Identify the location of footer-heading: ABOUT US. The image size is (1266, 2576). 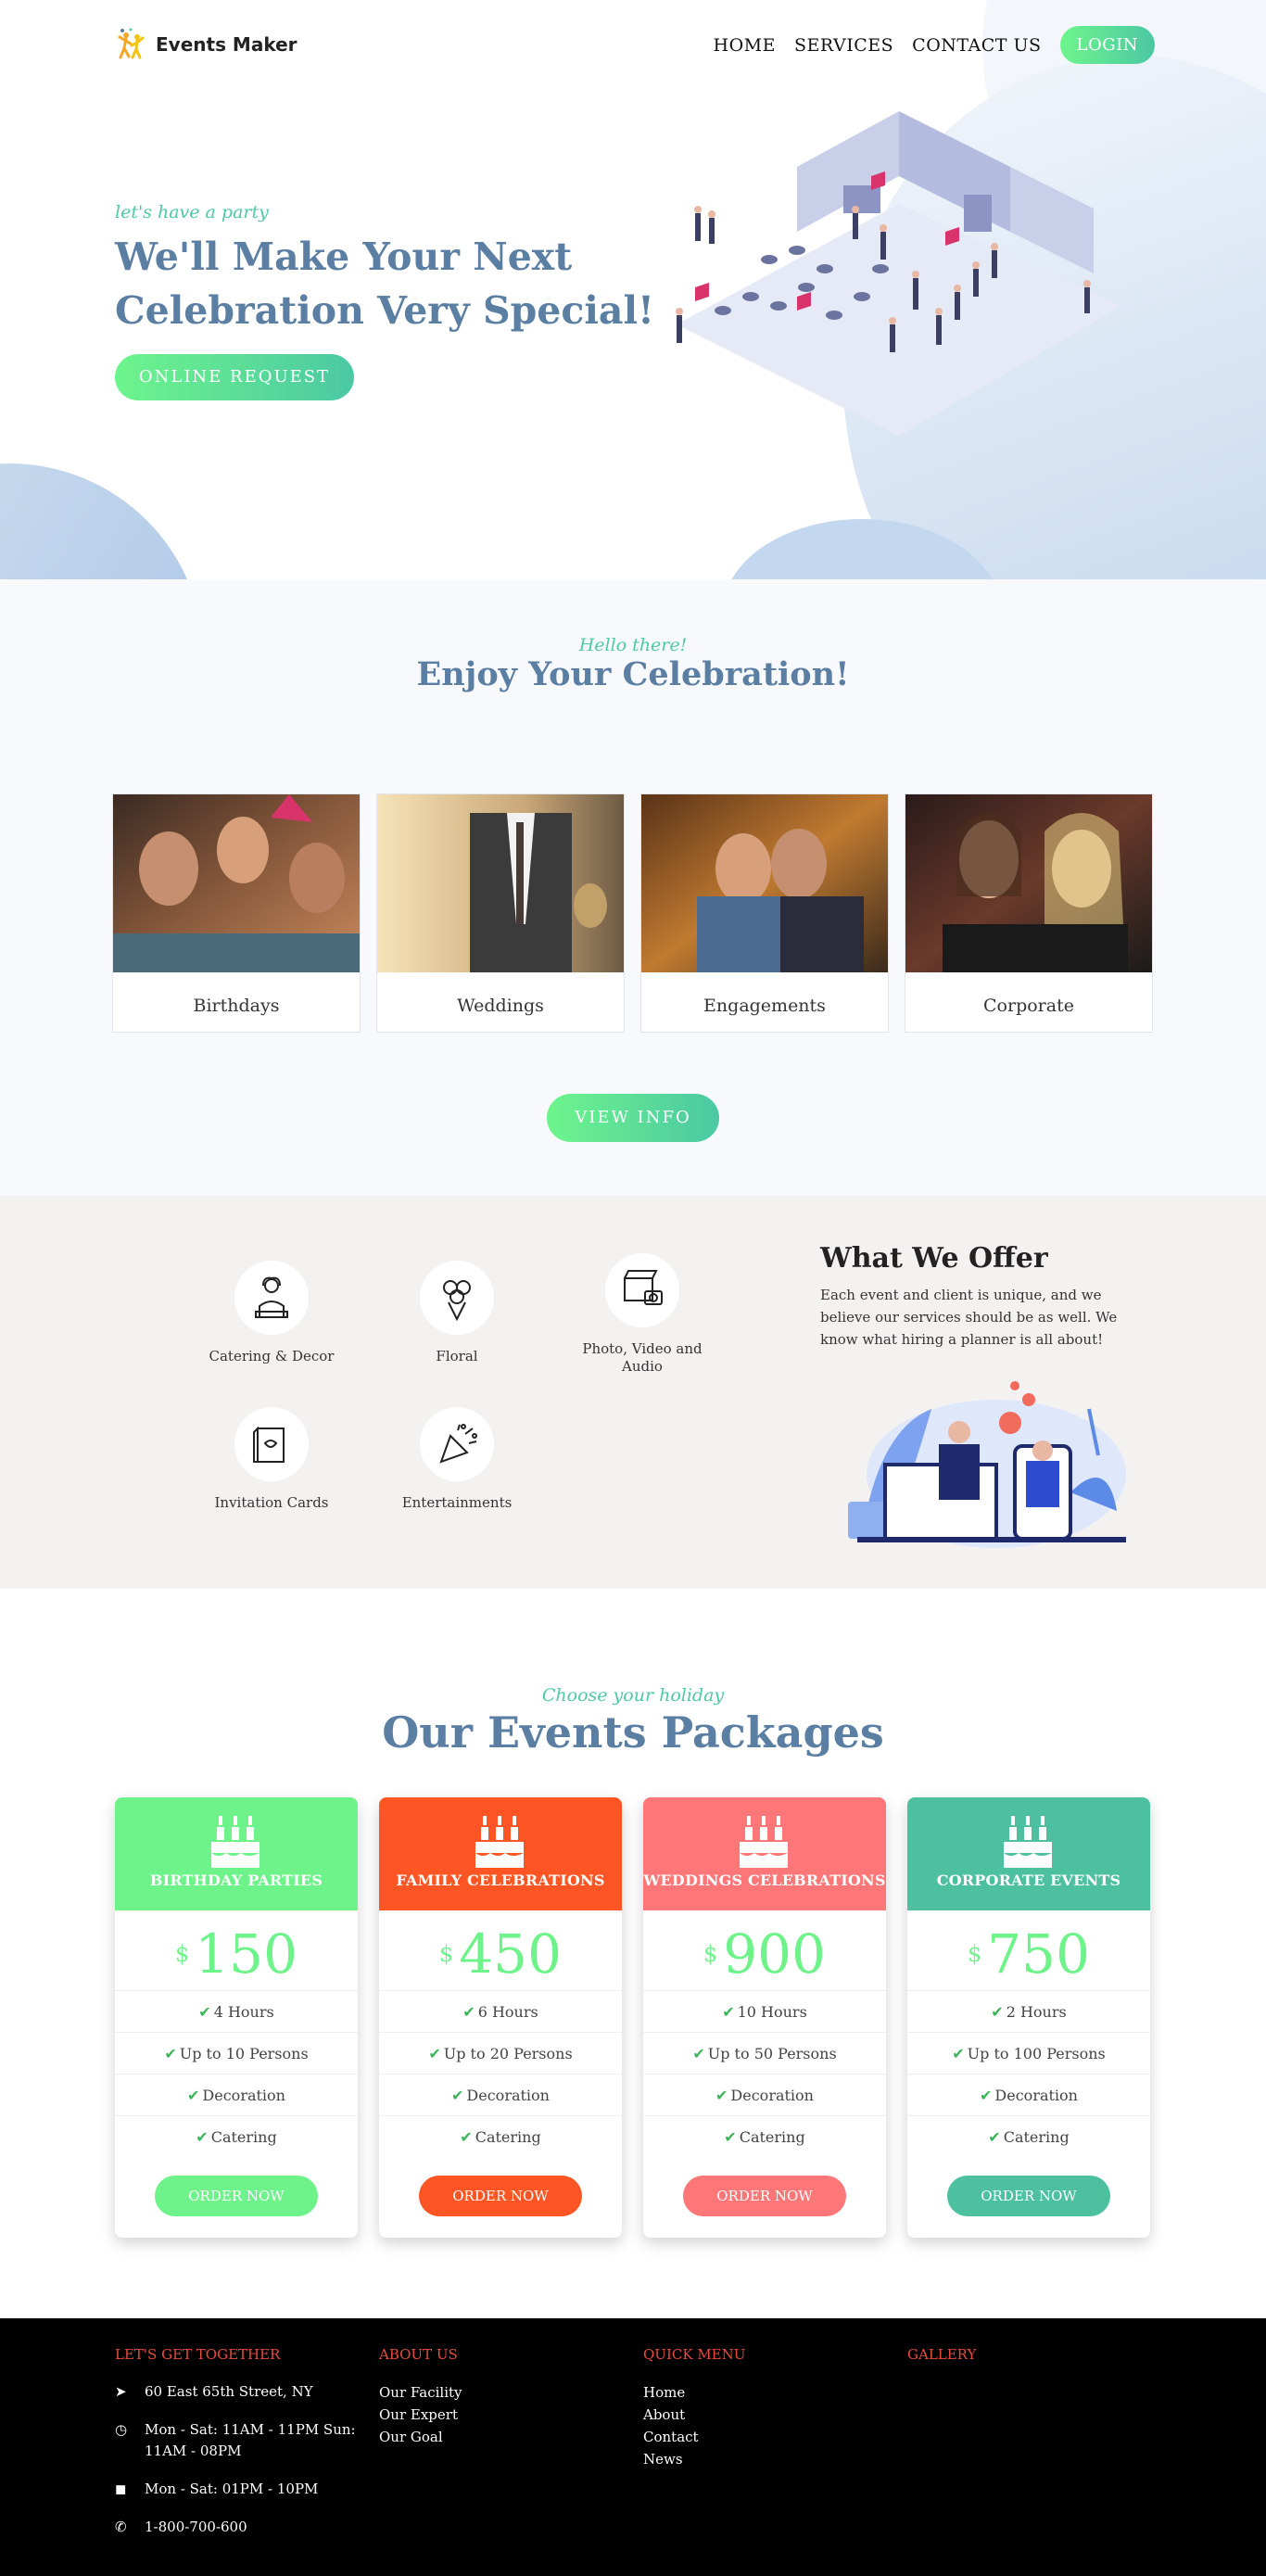
(418, 2354).